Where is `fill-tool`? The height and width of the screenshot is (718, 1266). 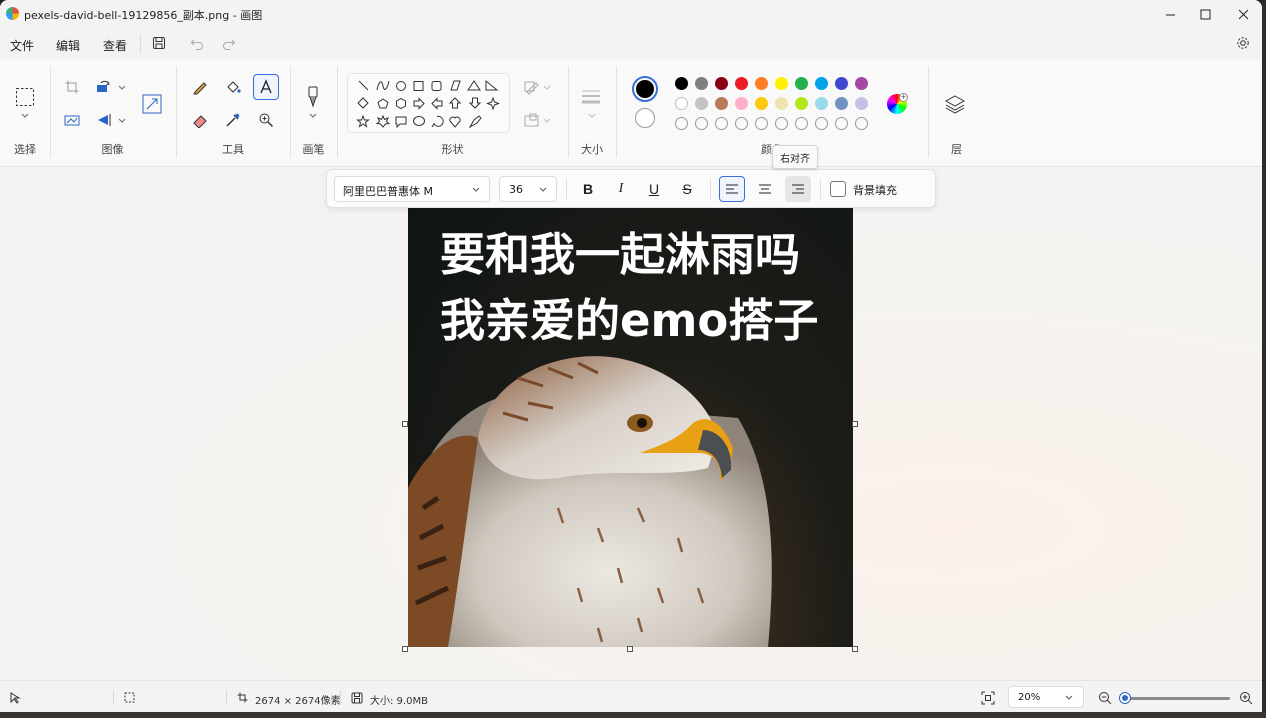
fill-tool is located at coordinates (233, 87).